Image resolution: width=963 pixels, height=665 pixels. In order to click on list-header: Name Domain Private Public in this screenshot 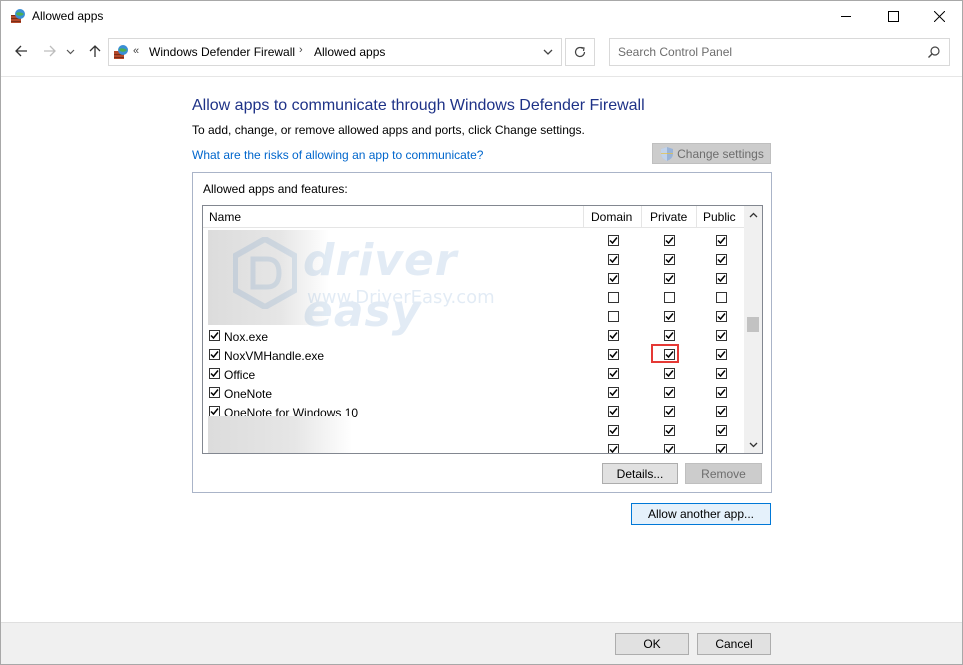, I will do `click(473, 217)`.